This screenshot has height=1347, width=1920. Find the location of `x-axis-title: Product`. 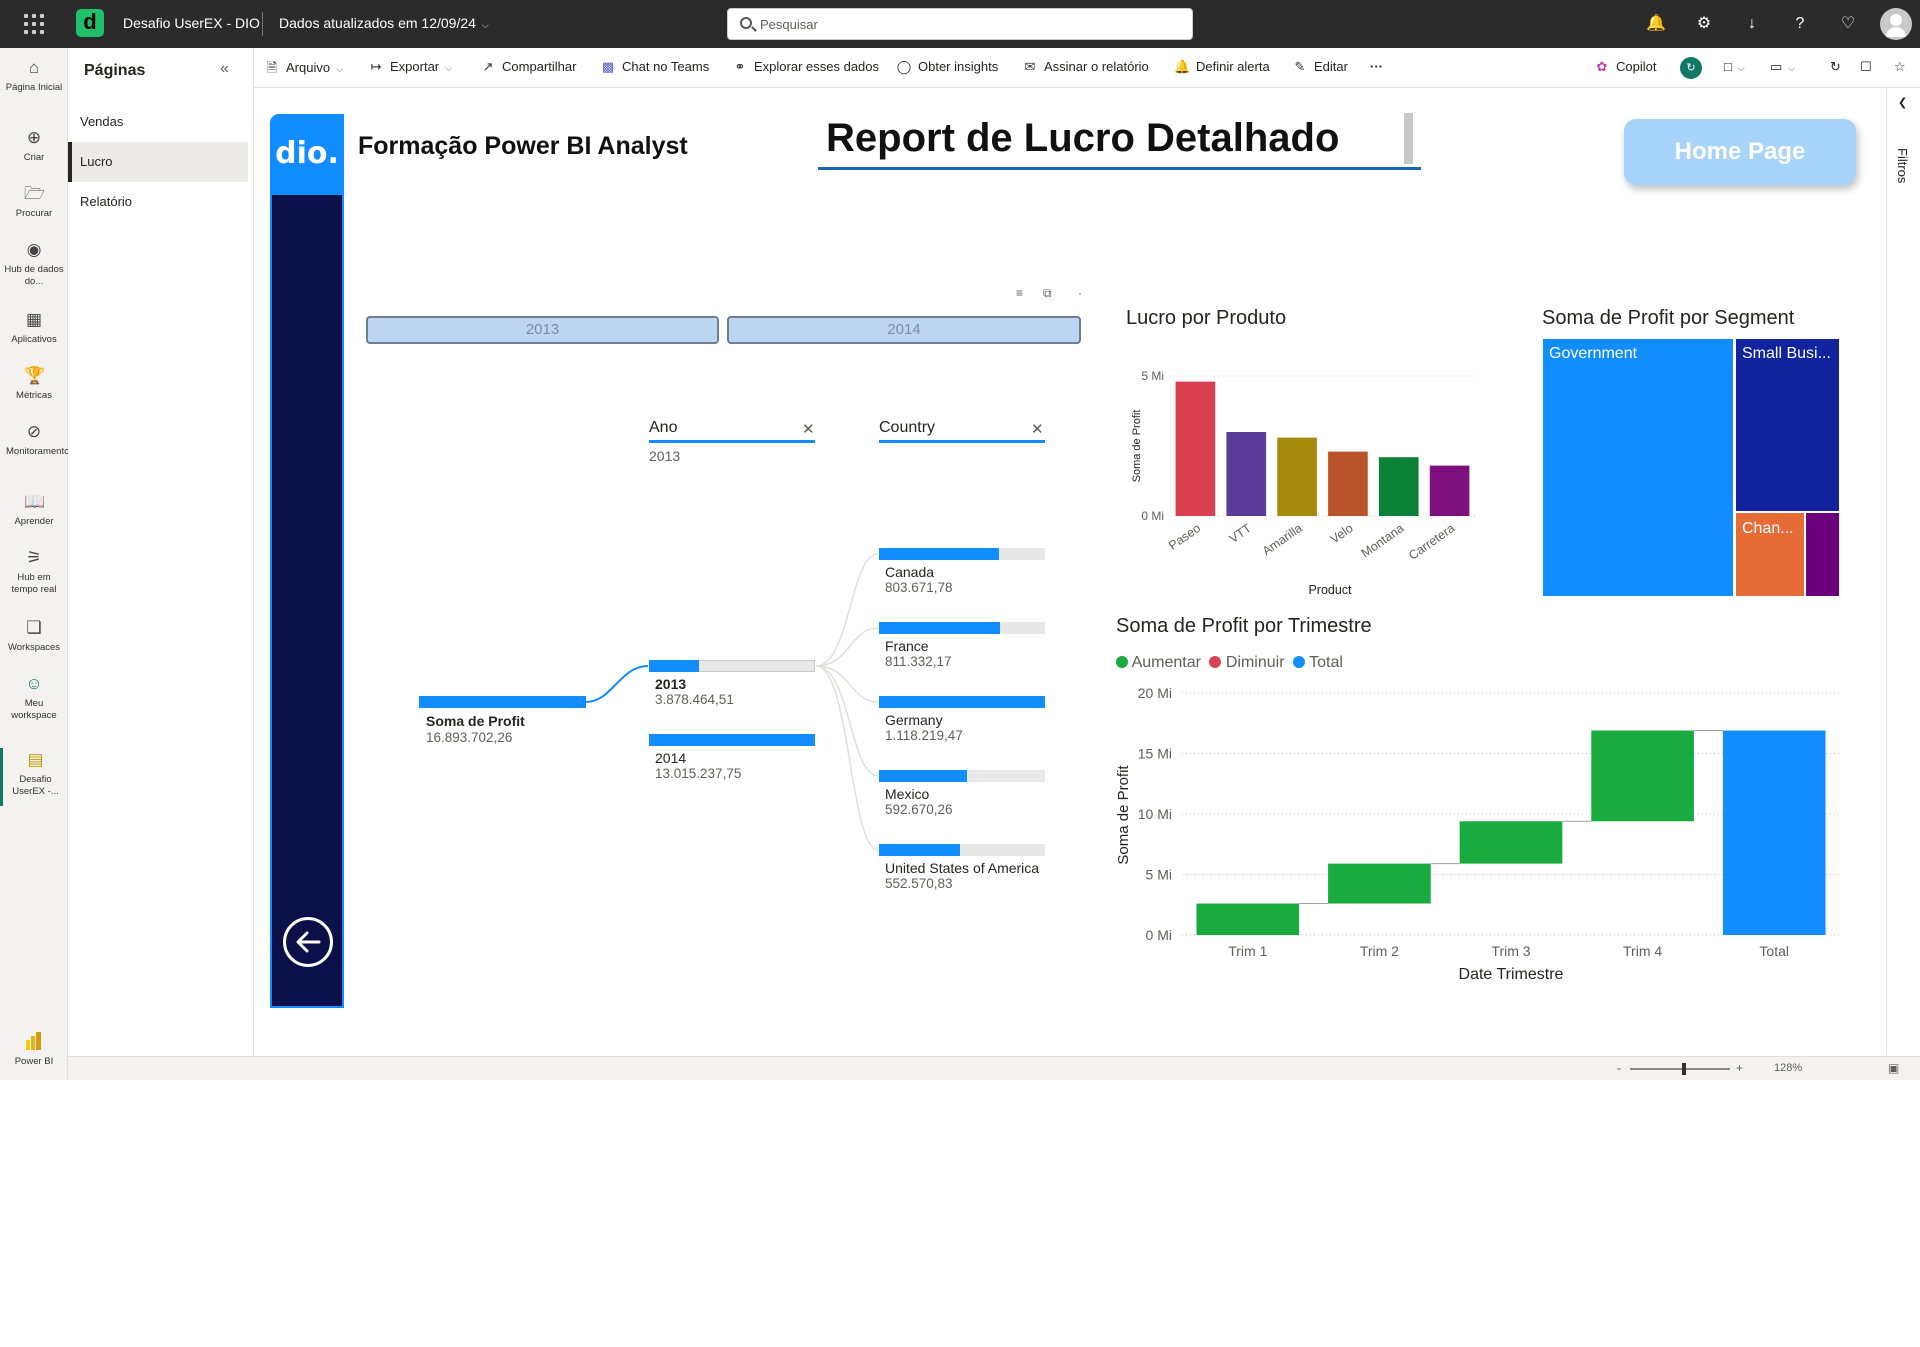

x-axis-title: Product is located at coordinates (1330, 590).